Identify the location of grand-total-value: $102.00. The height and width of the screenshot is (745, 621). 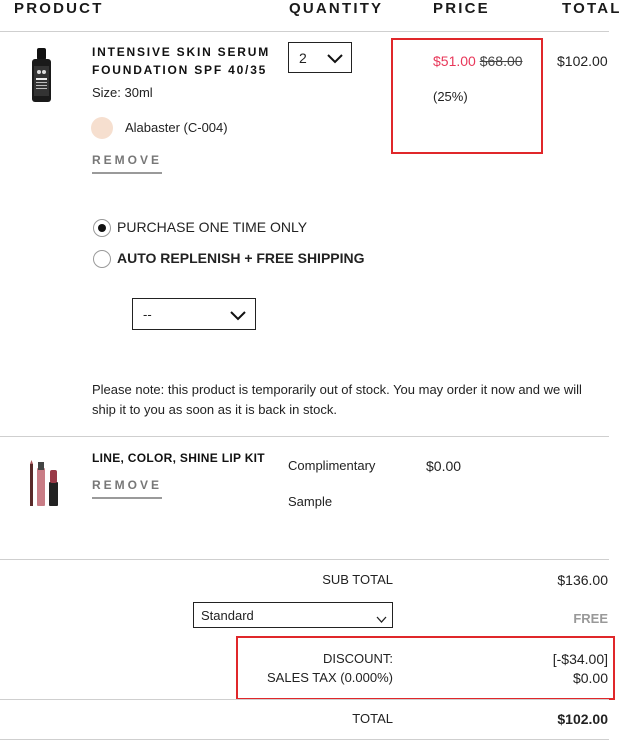
(582, 719).